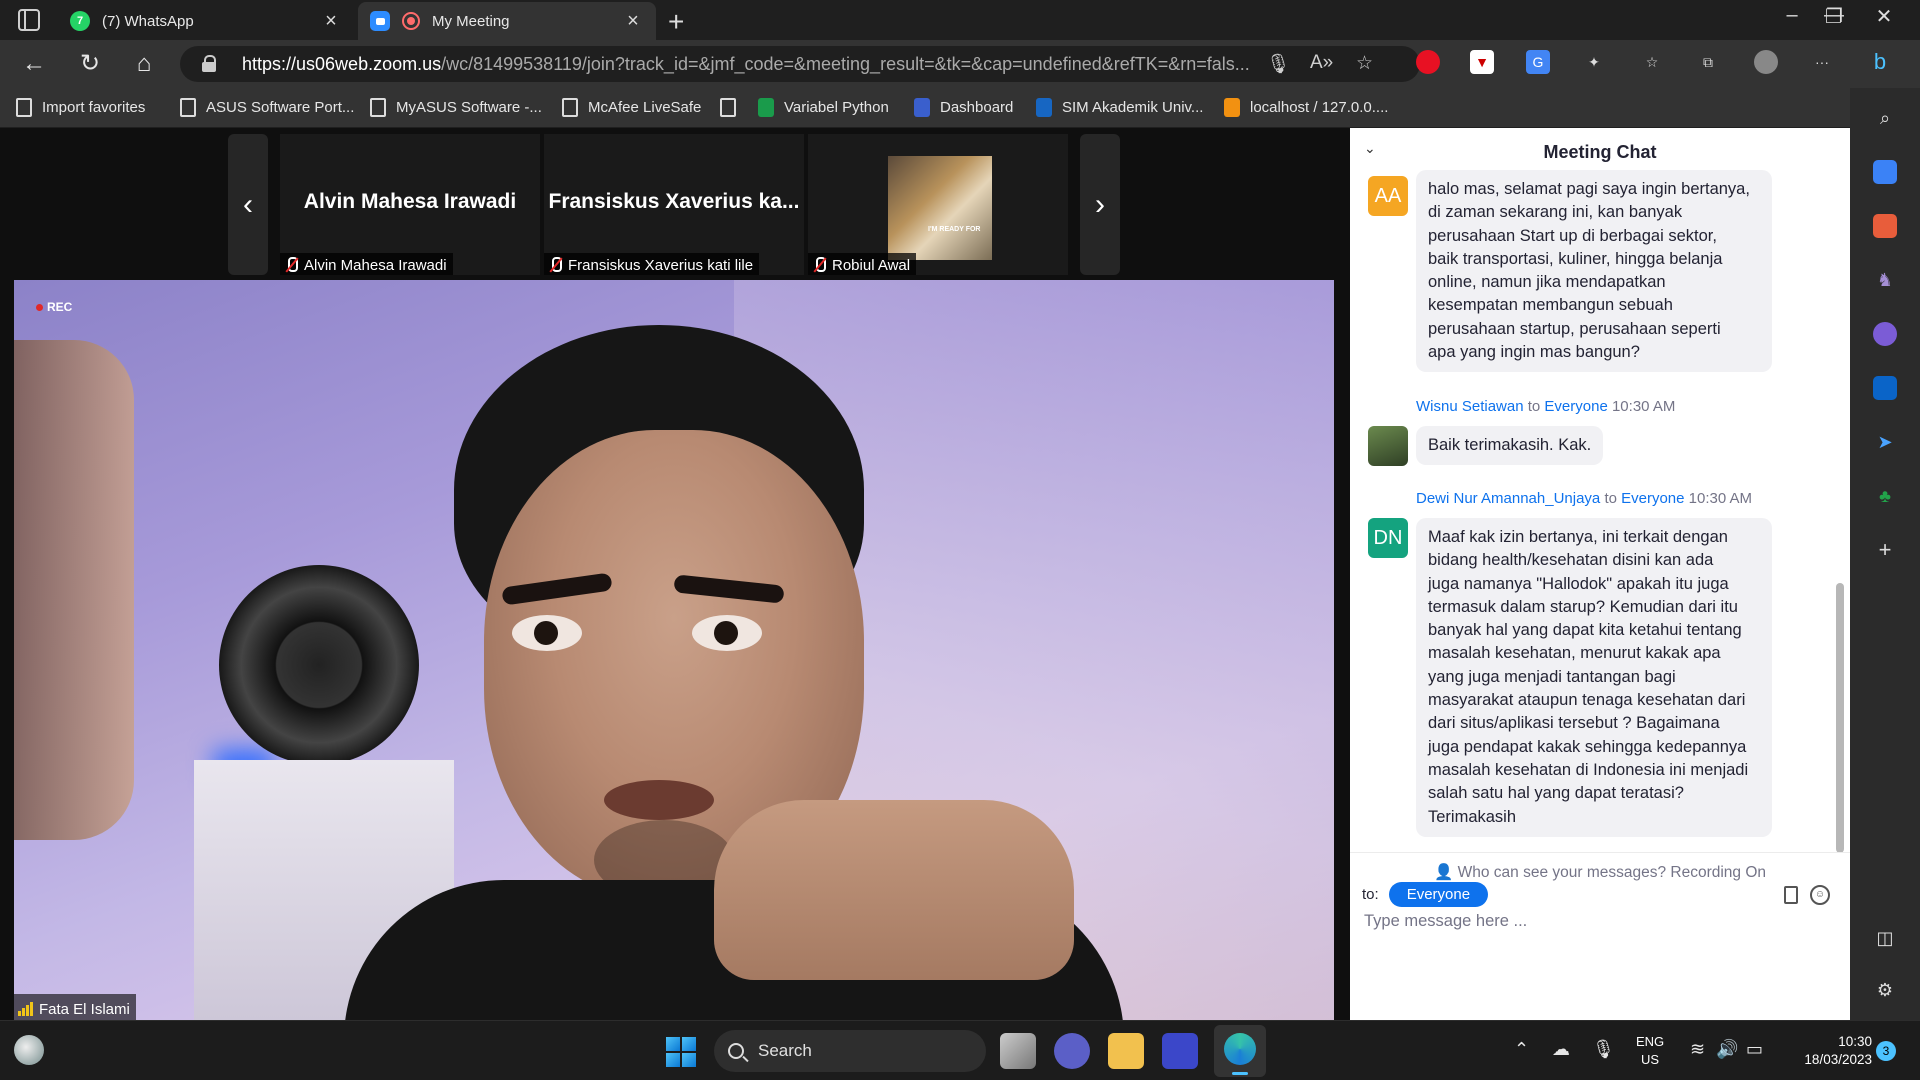 This screenshot has height=1080, width=1920. I want to click on voice-search-icon: 🎙, so click(1278, 64).